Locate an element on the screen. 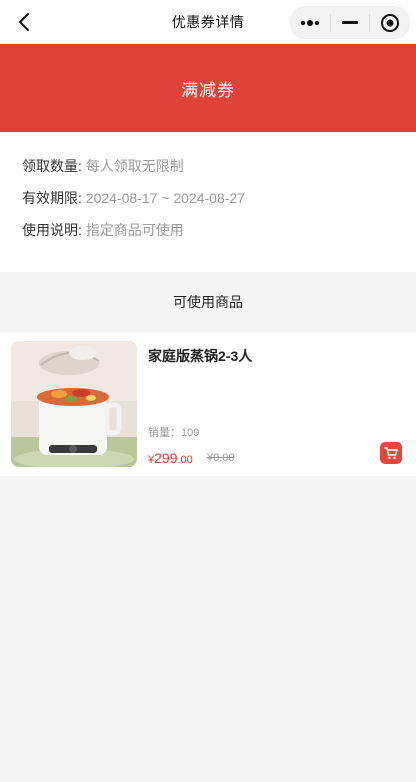 This screenshot has width=416, height=782. products-section-title: 可使用商品 is located at coordinates (208, 302).